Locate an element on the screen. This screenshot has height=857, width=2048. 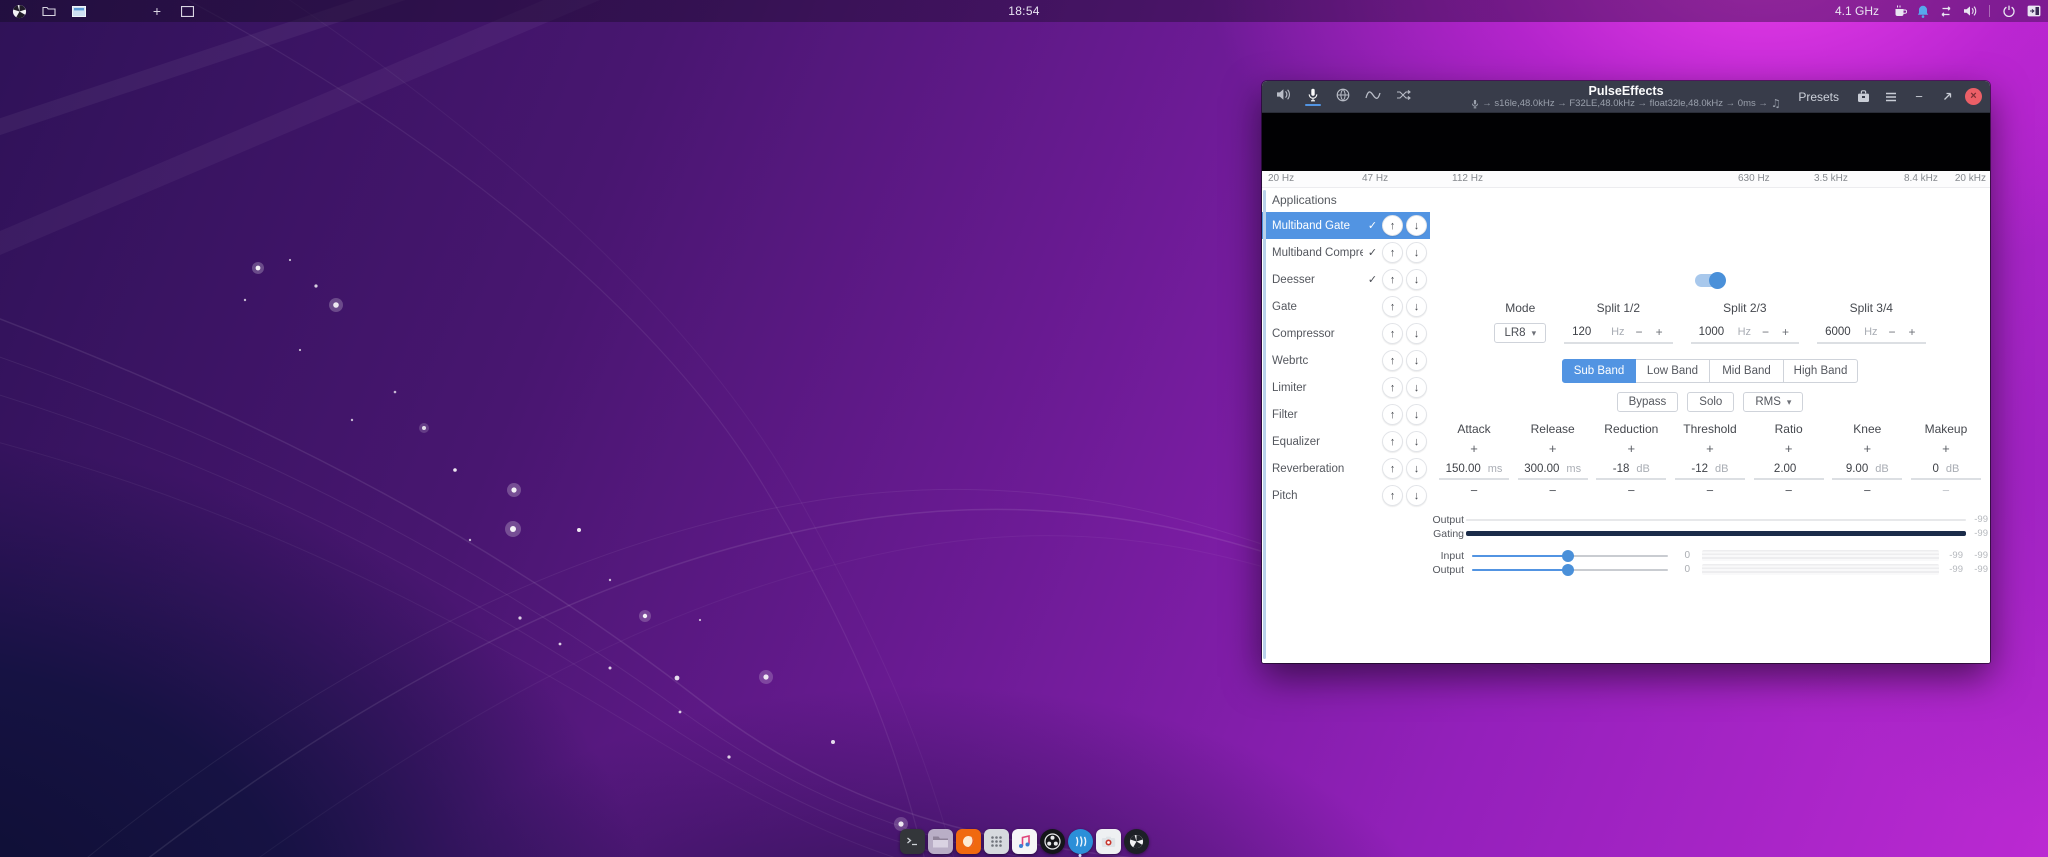
volume-icon is located at coordinates (1970, 11).